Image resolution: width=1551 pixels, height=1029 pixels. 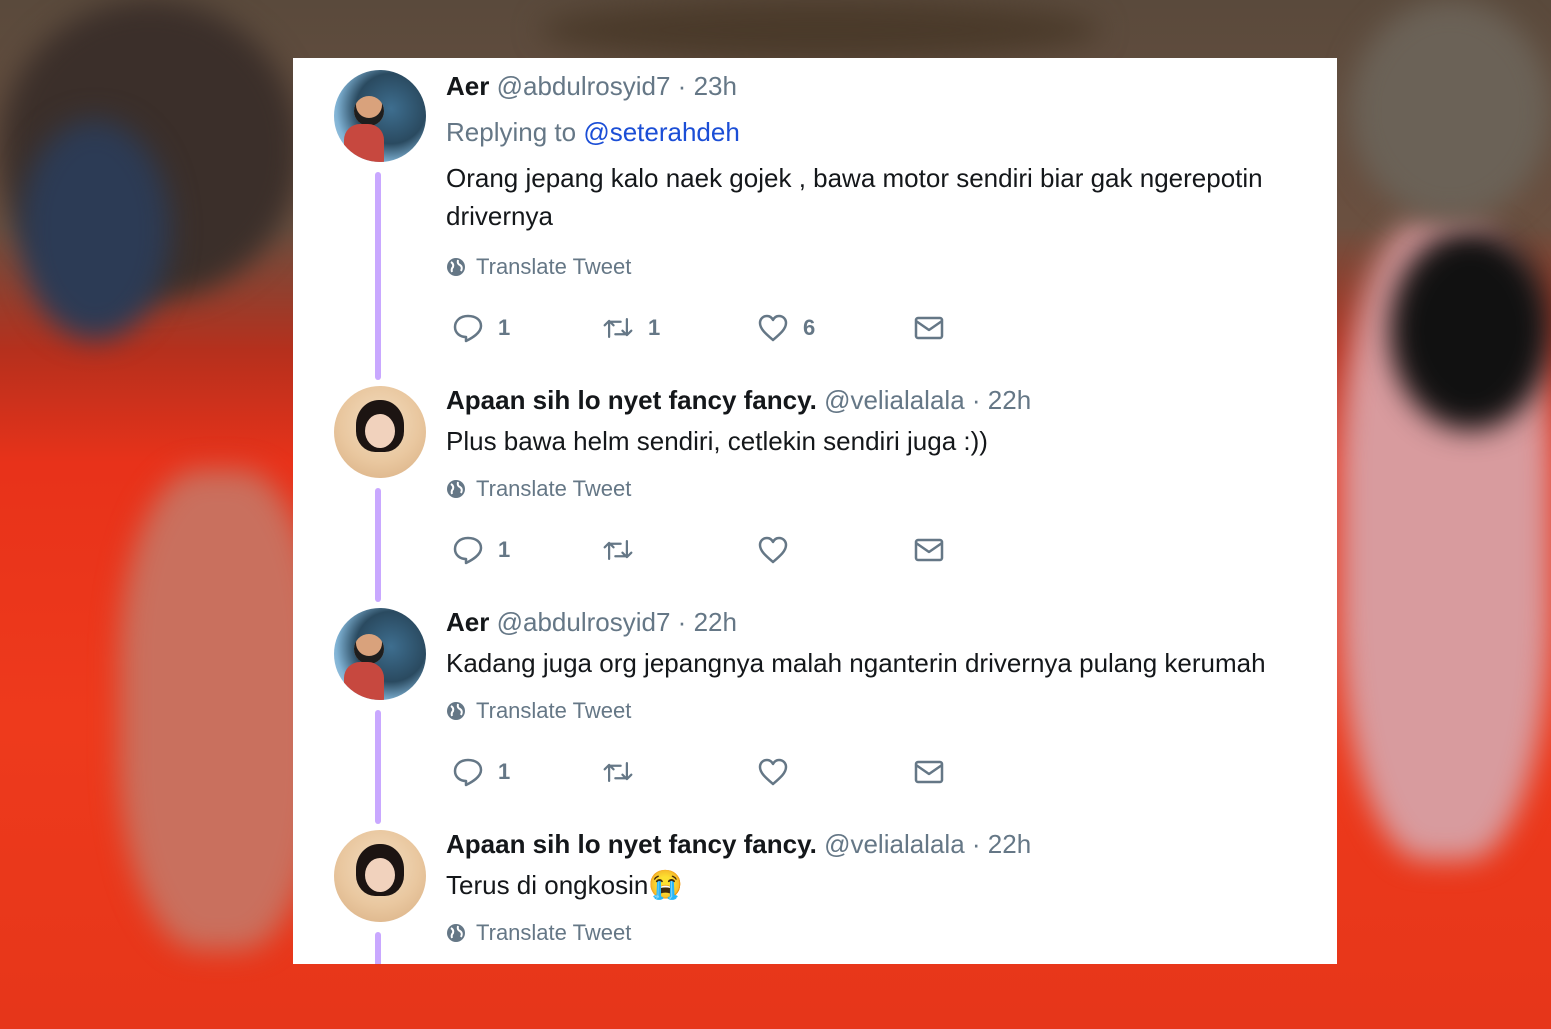 I want to click on tweet-header: Aer @abdulrosyid7 · 23h, so click(x=591, y=86).